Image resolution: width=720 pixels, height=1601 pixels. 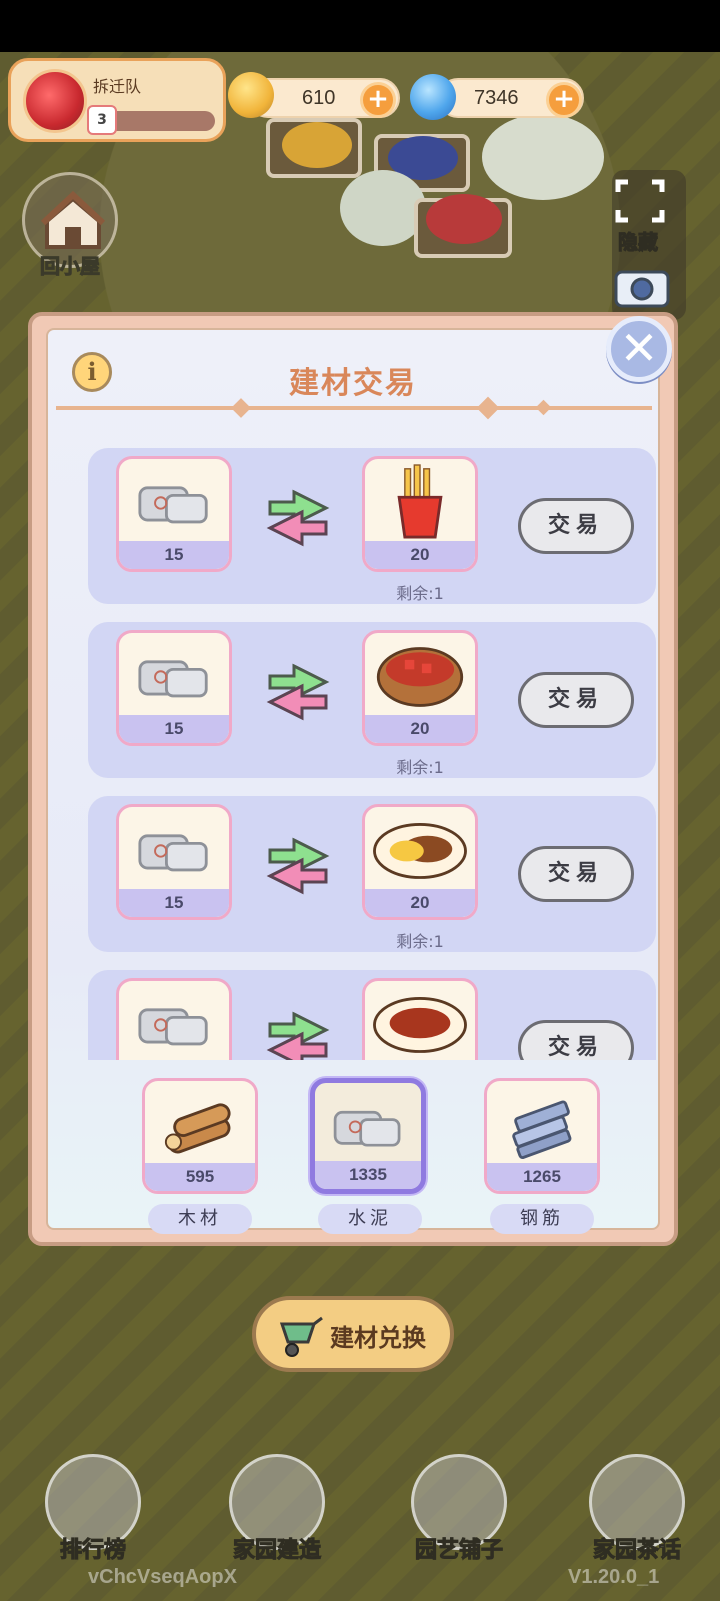 What do you see at coordinates (354, 408) in the screenshot?
I see `title-divider` at bounding box center [354, 408].